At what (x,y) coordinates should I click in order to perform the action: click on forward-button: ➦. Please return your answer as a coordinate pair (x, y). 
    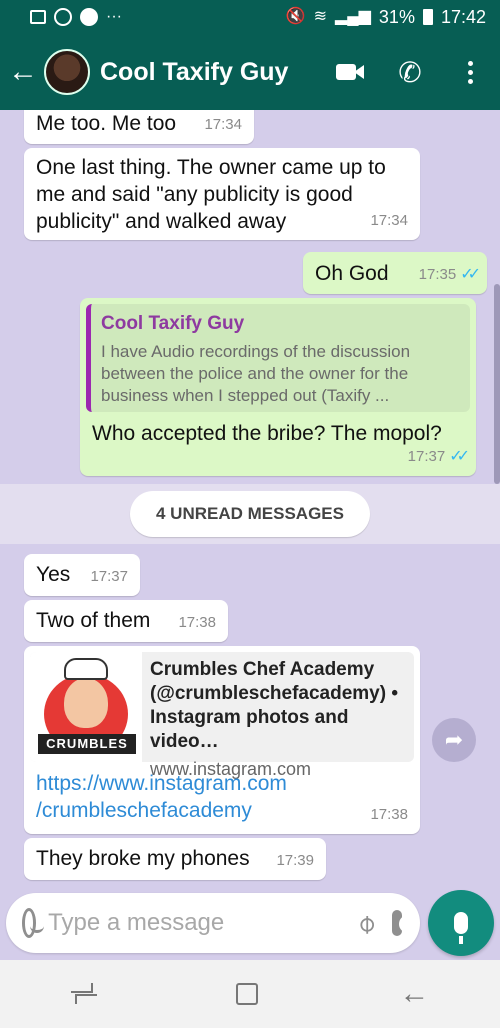
    Looking at the image, I should click on (454, 740).